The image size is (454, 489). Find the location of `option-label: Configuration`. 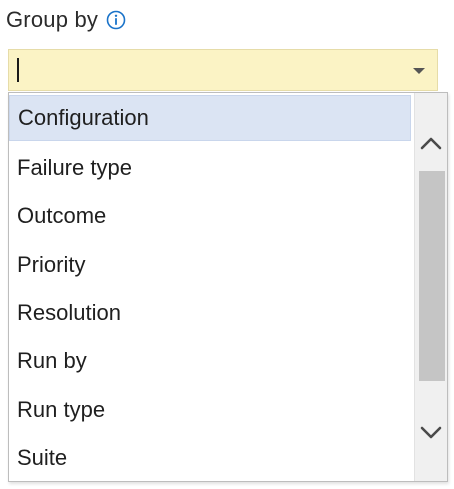

option-label: Configuration is located at coordinates (83, 117).